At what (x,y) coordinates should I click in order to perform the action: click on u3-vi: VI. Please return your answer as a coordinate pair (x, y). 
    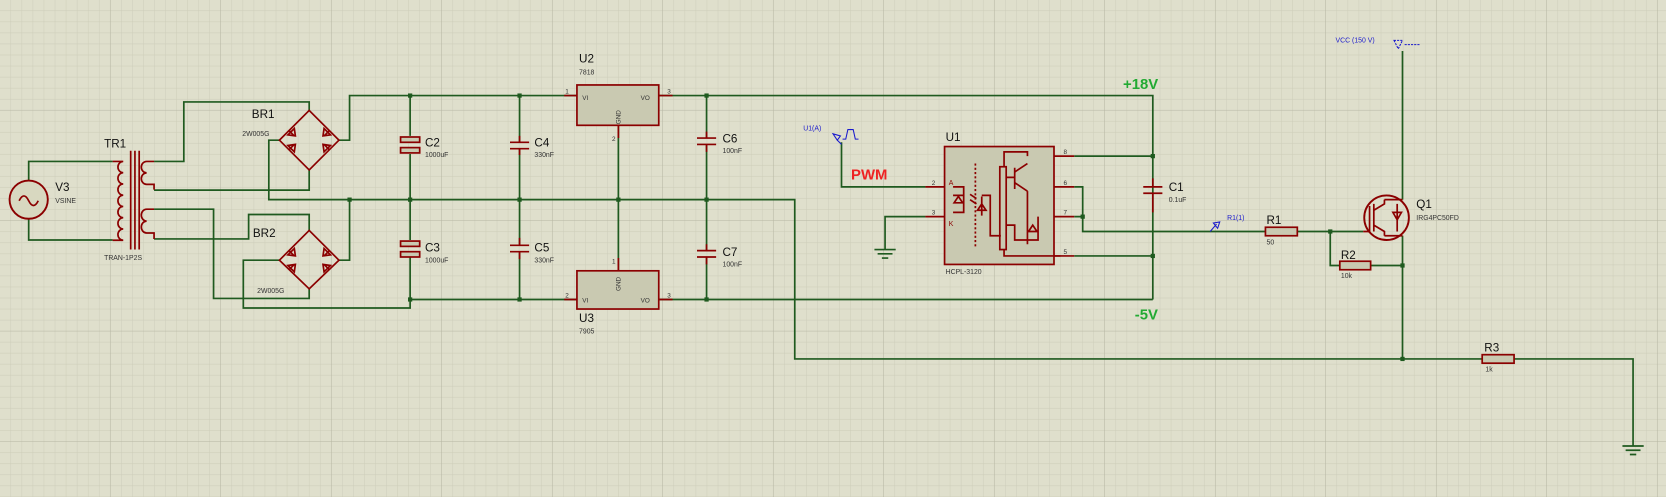
    Looking at the image, I should click on (585, 301).